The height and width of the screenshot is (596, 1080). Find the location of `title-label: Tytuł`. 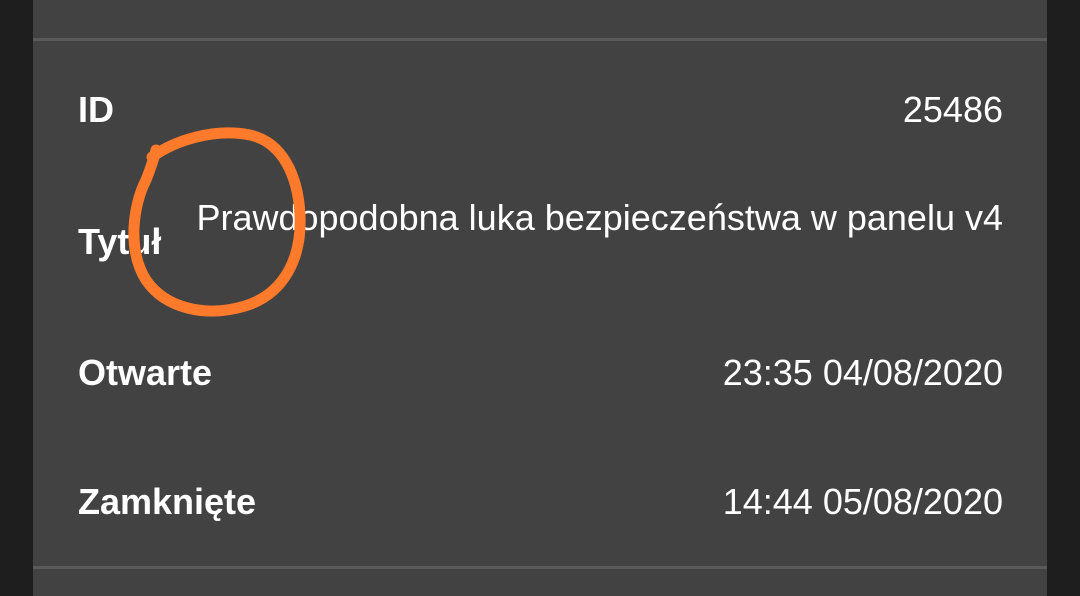

title-label: Tytuł is located at coordinates (120, 241).